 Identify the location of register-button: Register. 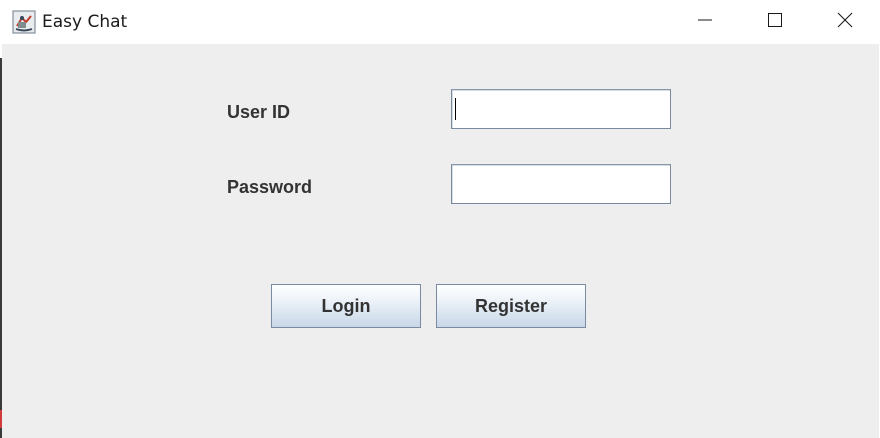
(511, 306).